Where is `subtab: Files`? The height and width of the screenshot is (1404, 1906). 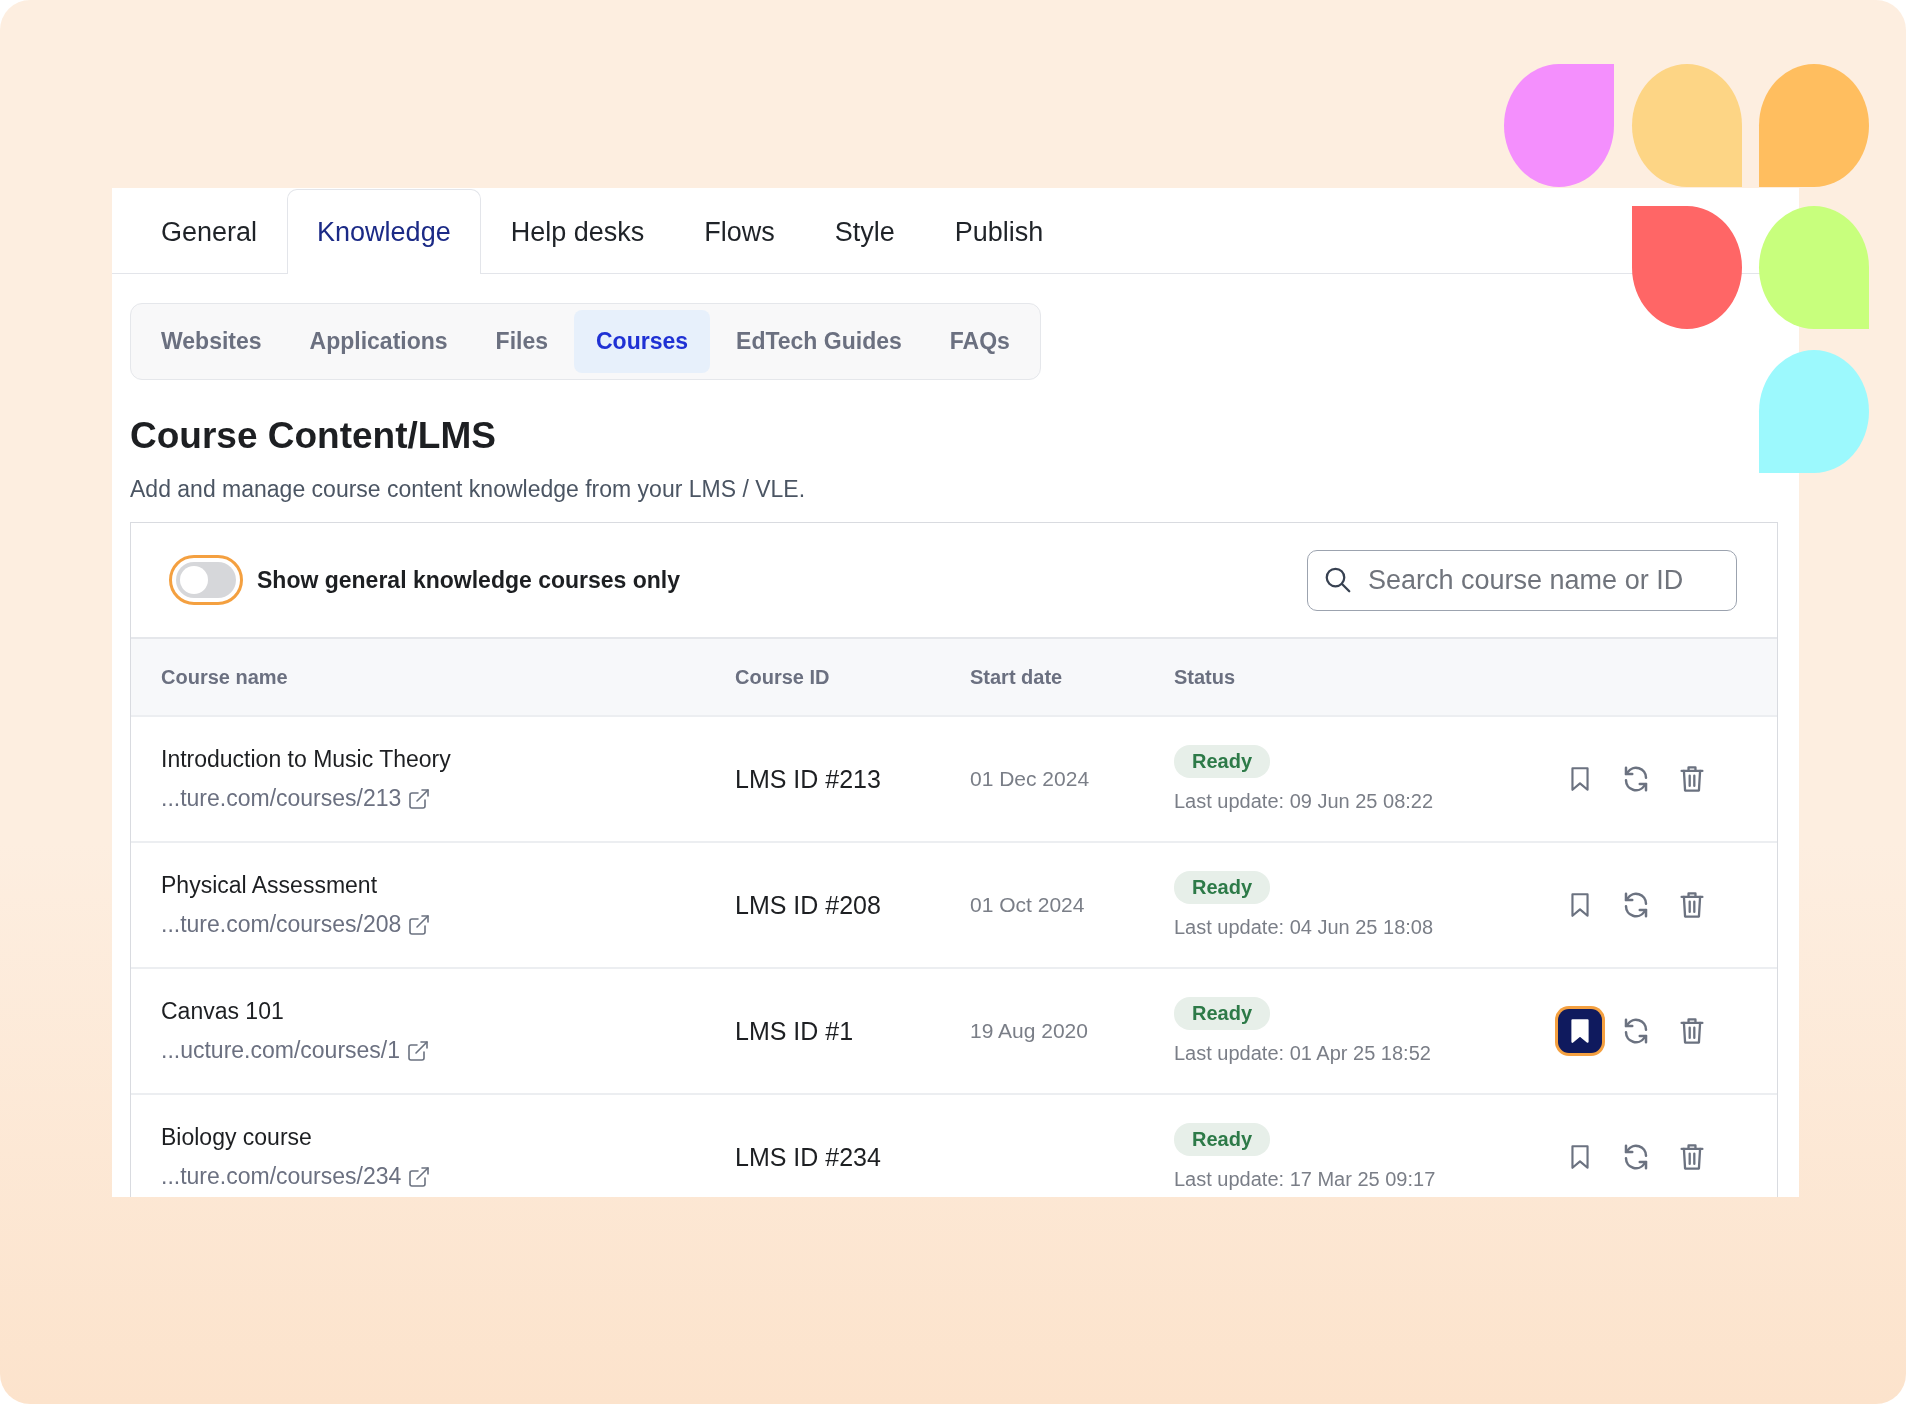 subtab: Files is located at coordinates (521, 341).